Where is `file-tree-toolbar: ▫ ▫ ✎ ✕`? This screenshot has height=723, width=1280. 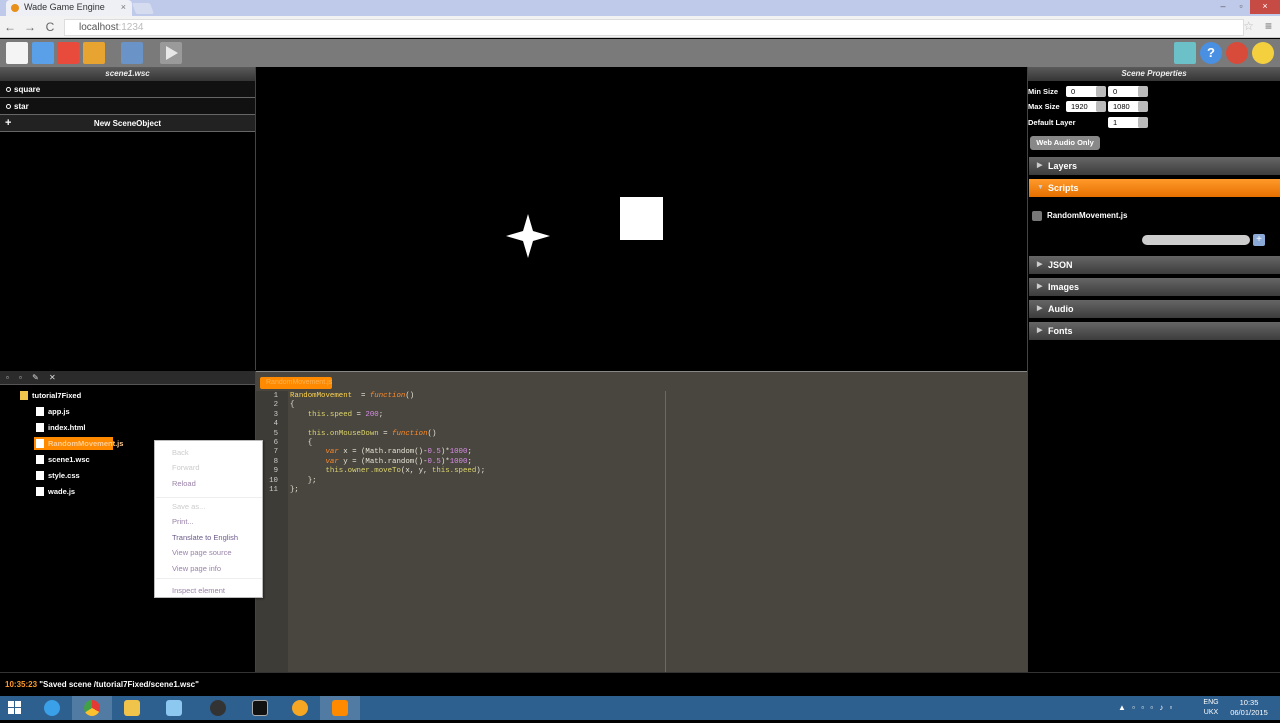
file-tree-toolbar: ▫ ▫ ✎ ✕ is located at coordinates (127, 378).